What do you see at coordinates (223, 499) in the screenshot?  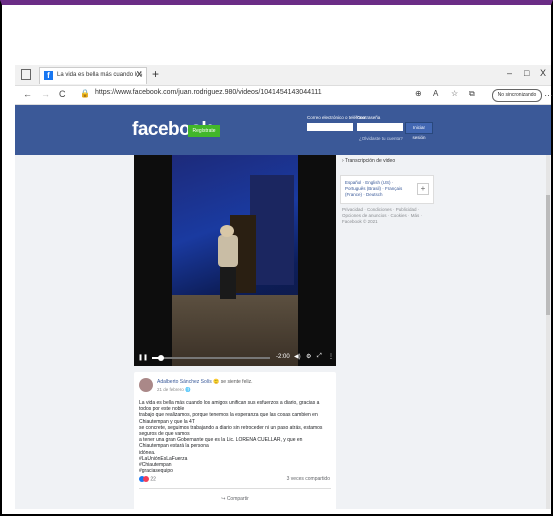 I see `share-icon: ↪` at bounding box center [223, 499].